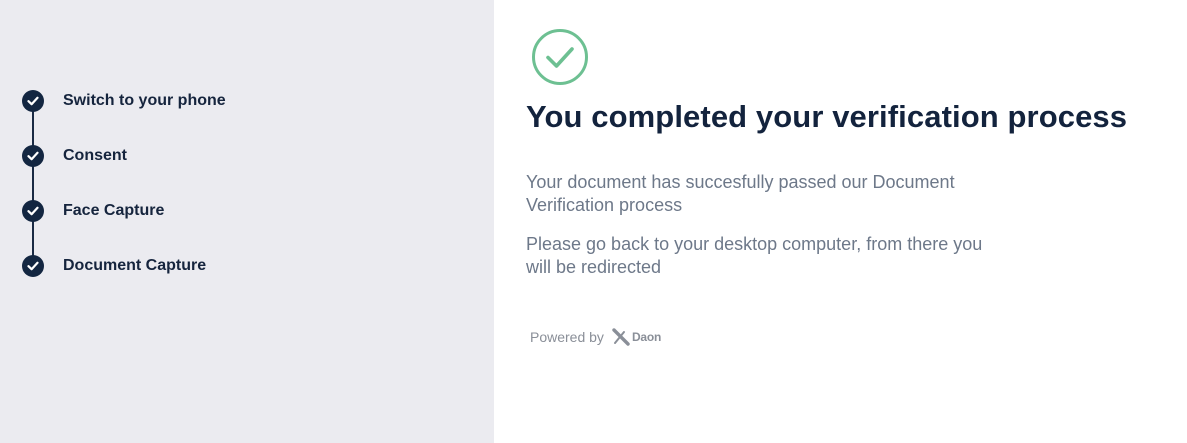 The width and height of the screenshot is (1187, 443). What do you see at coordinates (560, 57) in the screenshot?
I see `check-circle-icon` at bounding box center [560, 57].